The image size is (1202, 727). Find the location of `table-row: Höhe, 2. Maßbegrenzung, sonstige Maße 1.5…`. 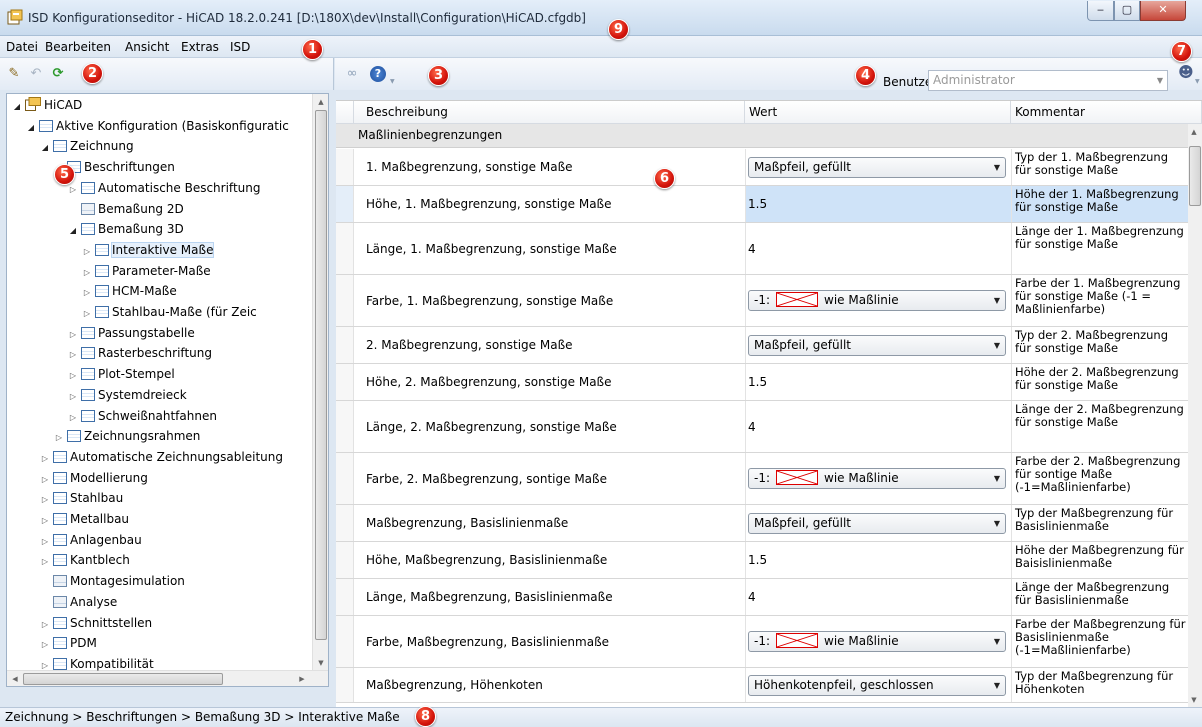

table-row: Höhe, 2. Maßbegrenzung, sonstige Maße 1.5… is located at coordinates (762, 382).